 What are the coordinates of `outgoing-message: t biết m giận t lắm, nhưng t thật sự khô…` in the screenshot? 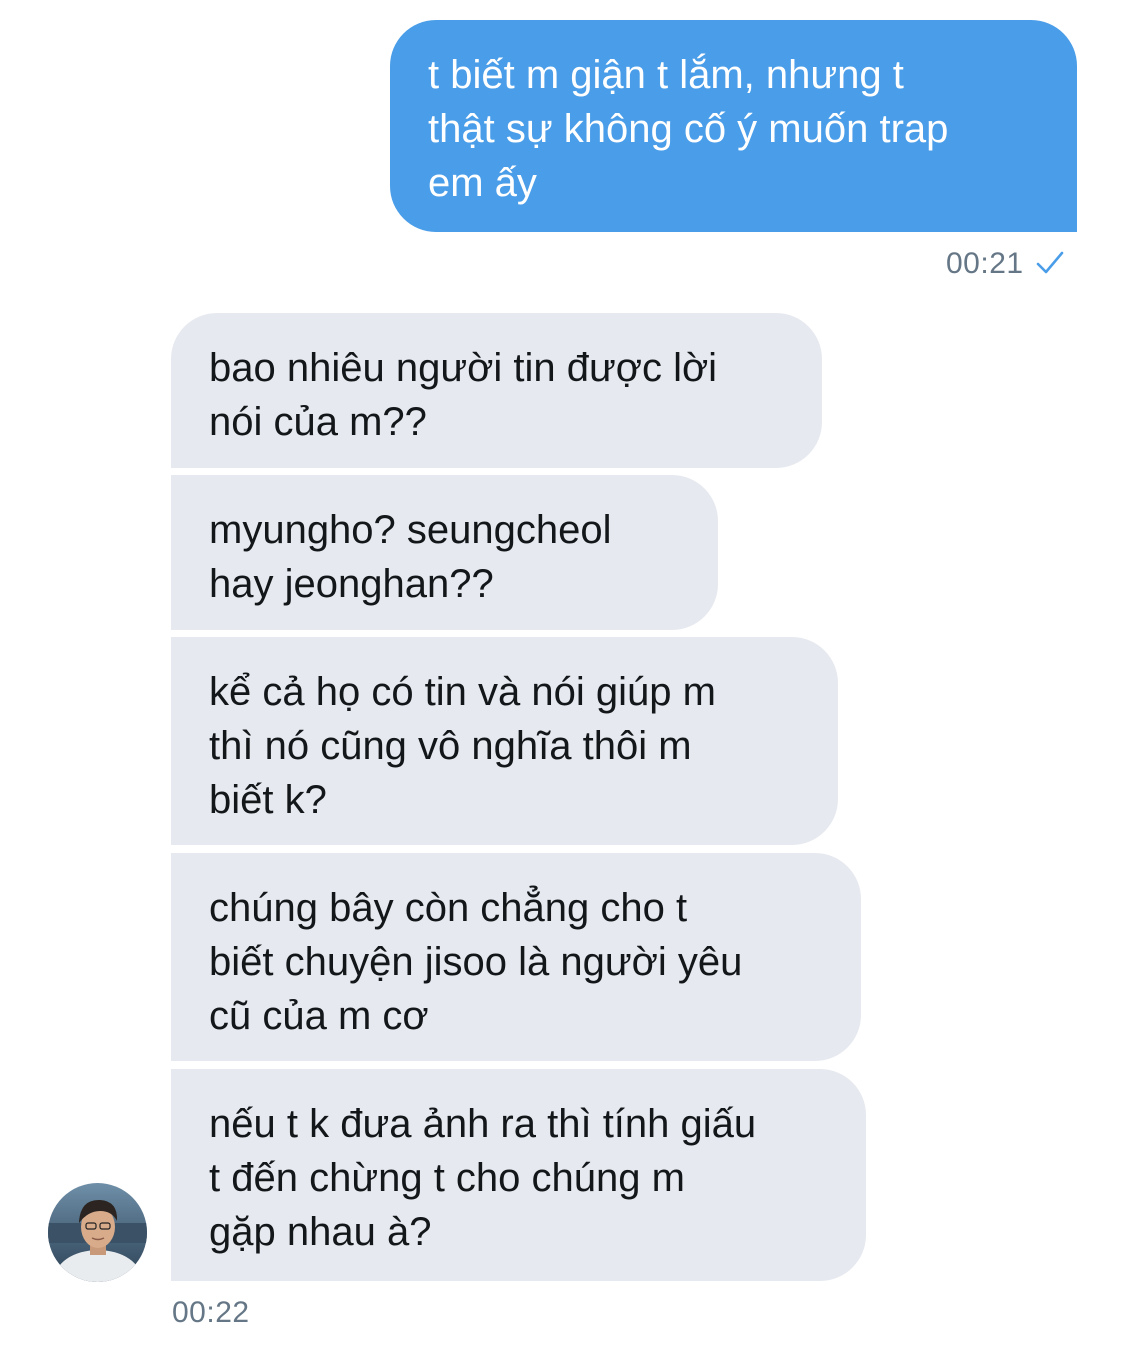 It's located at (733, 126).